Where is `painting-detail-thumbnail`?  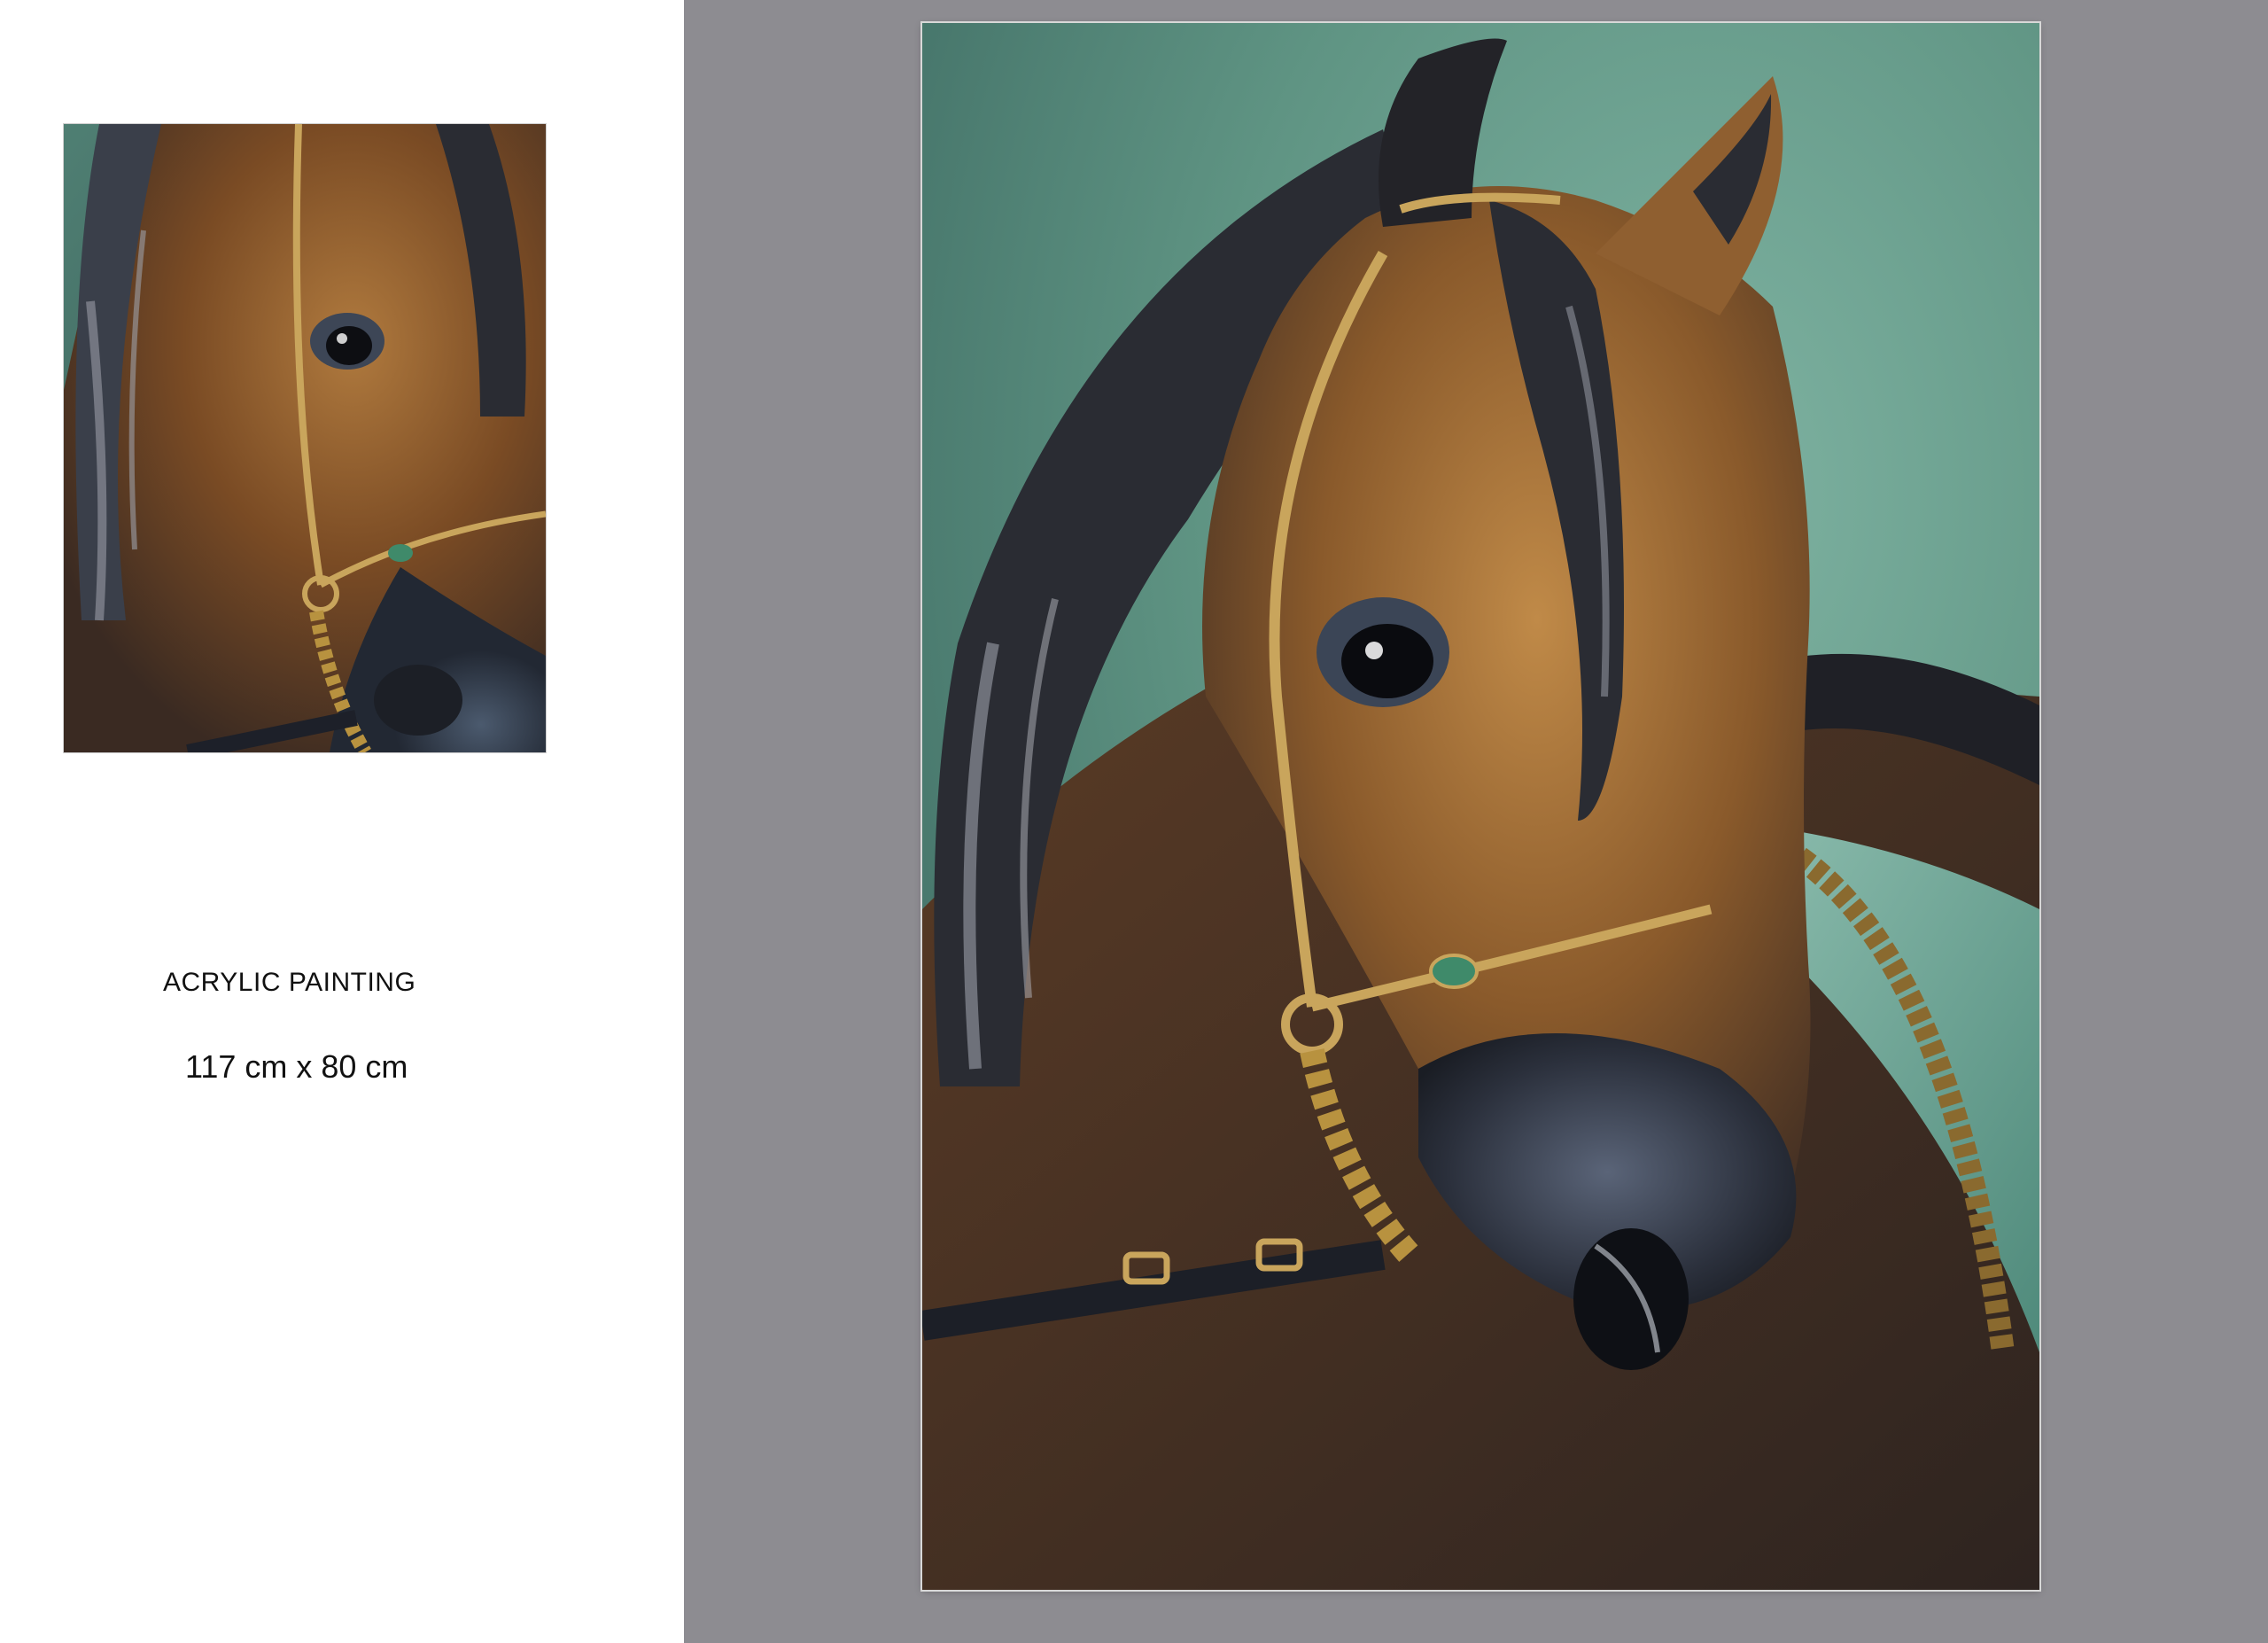 painting-detail-thumbnail is located at coordinates (305, 438).